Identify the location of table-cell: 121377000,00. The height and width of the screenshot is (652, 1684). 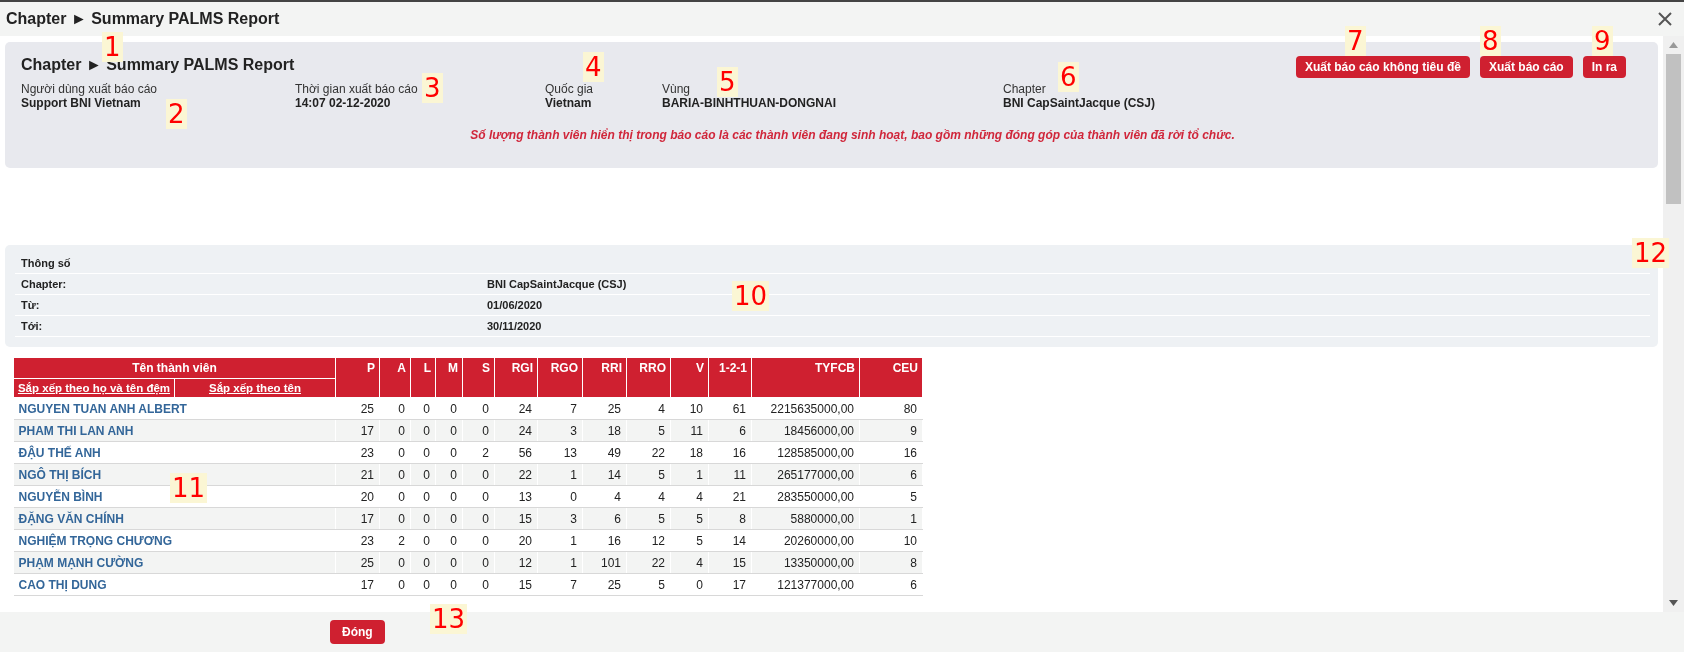
(805, 584).